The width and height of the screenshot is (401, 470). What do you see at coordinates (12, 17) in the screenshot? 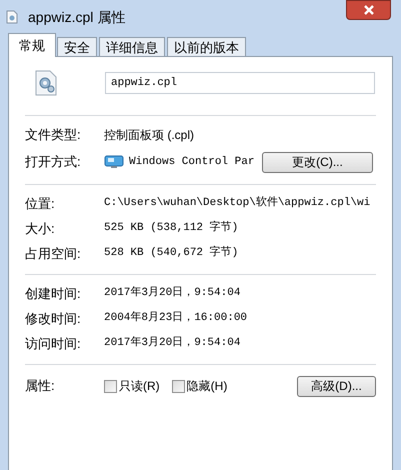
I see `file-icon` at bounding box center [12, 17].